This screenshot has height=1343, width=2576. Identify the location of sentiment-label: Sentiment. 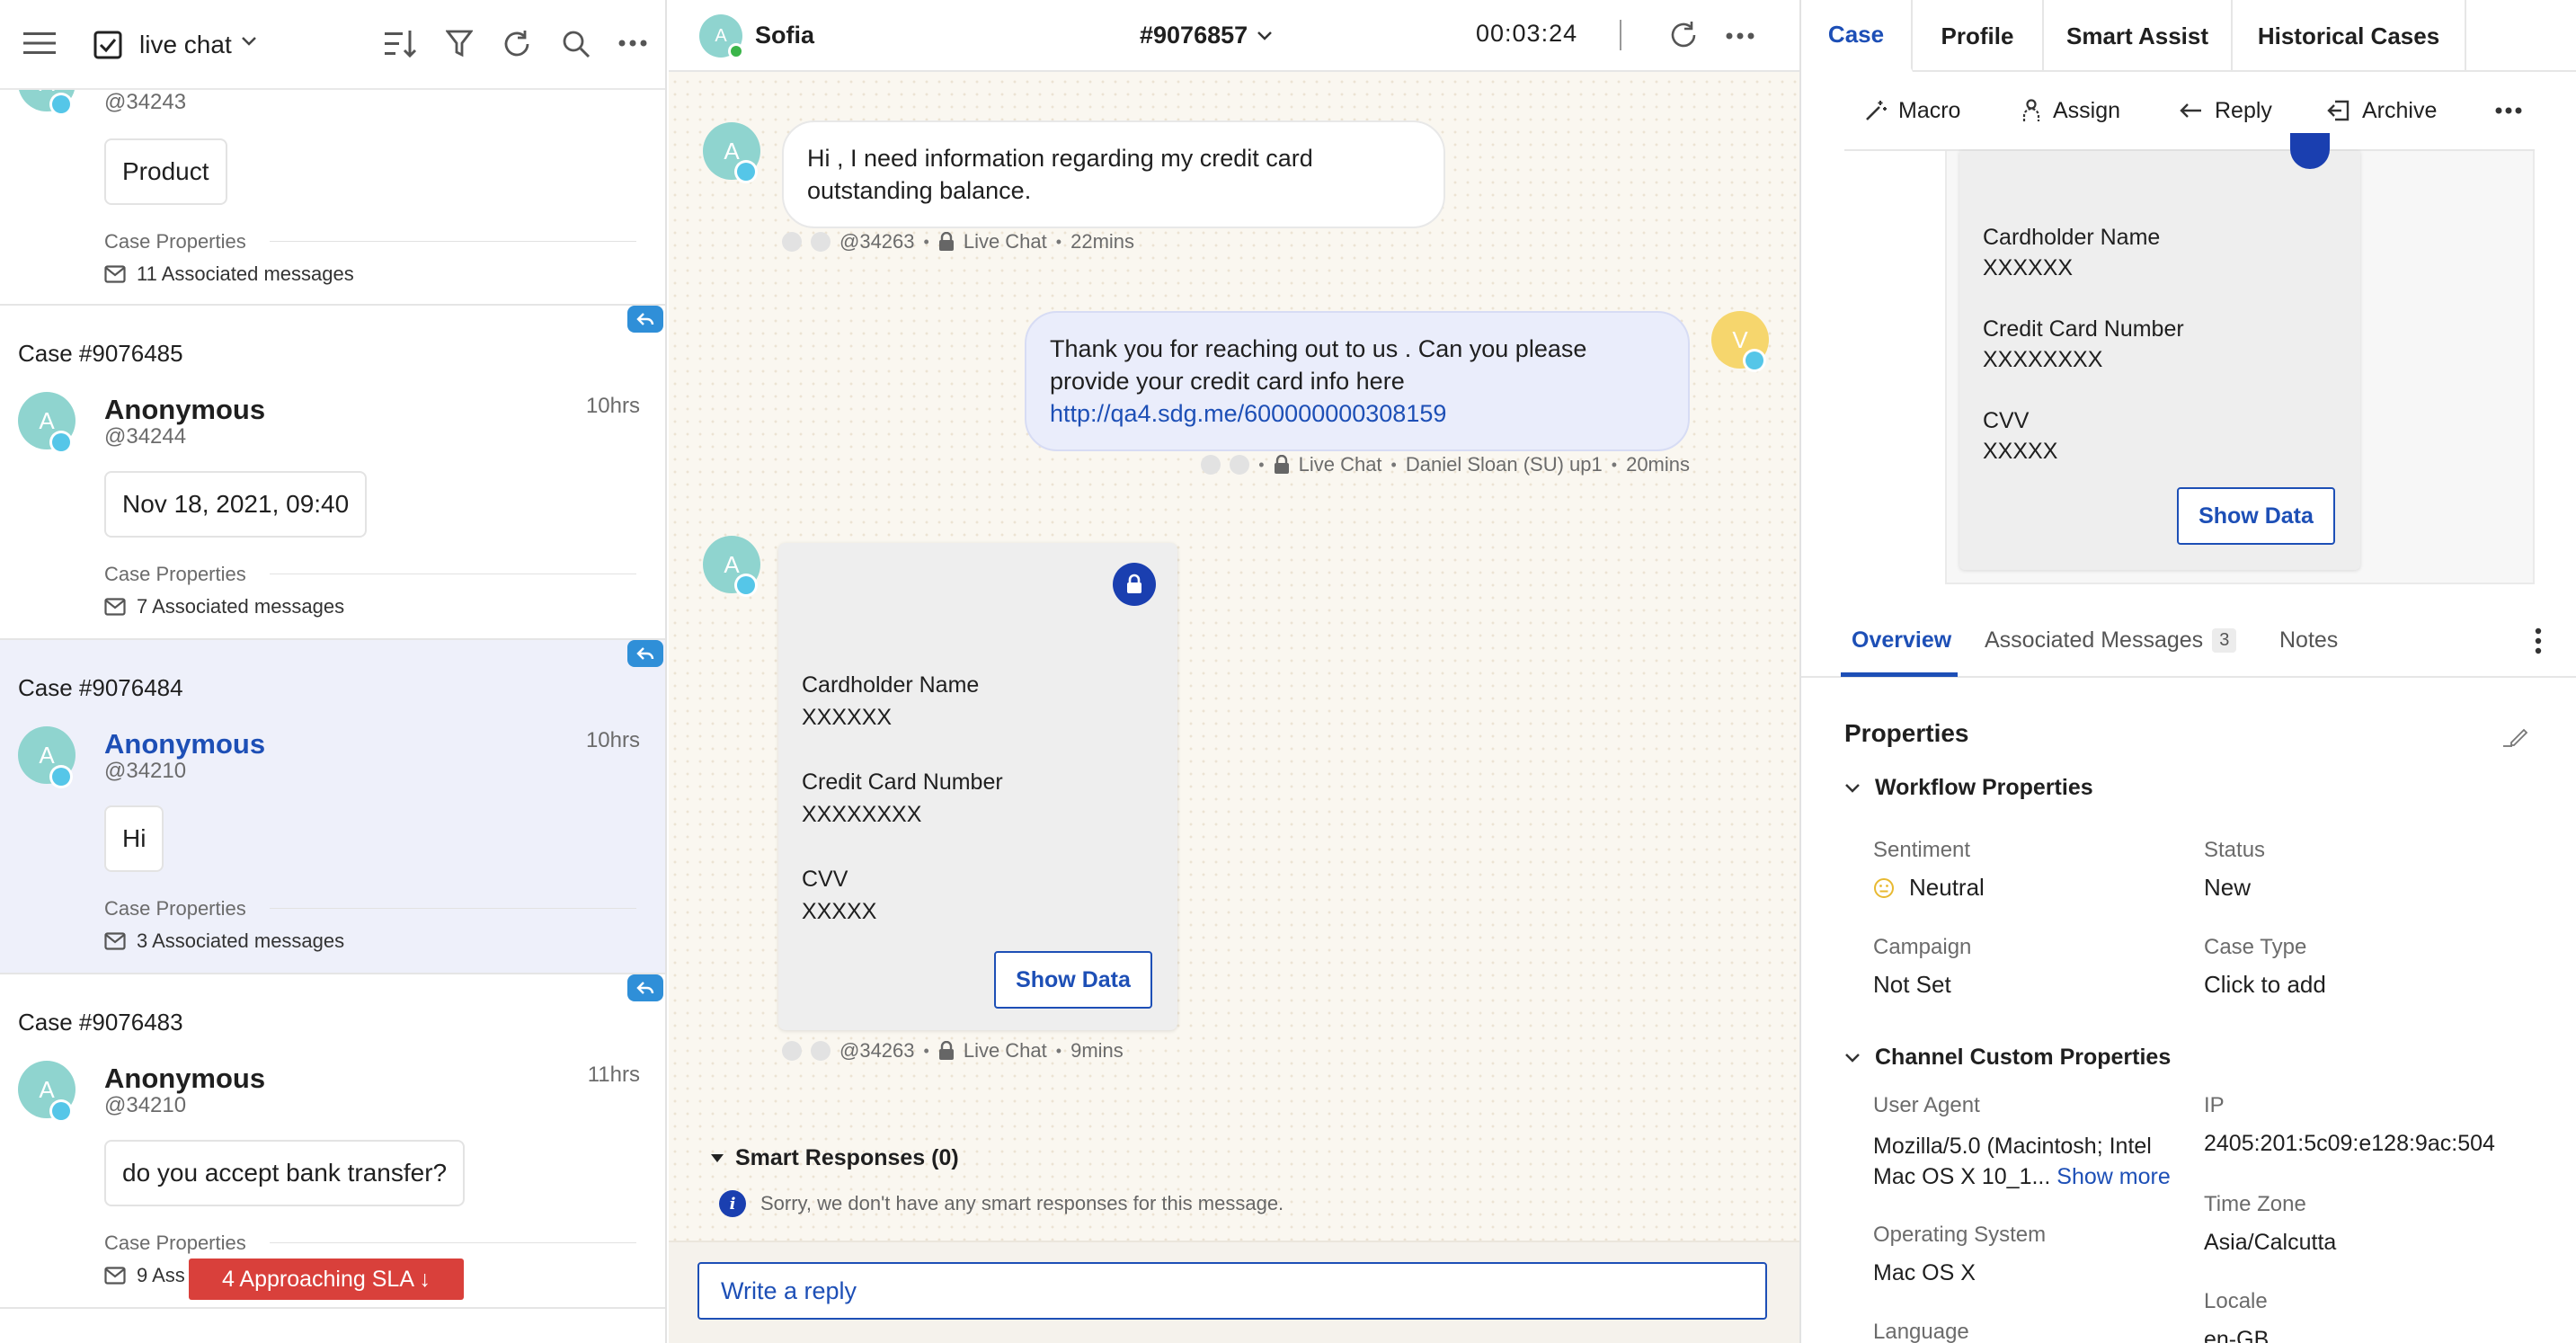
(1922, 850).